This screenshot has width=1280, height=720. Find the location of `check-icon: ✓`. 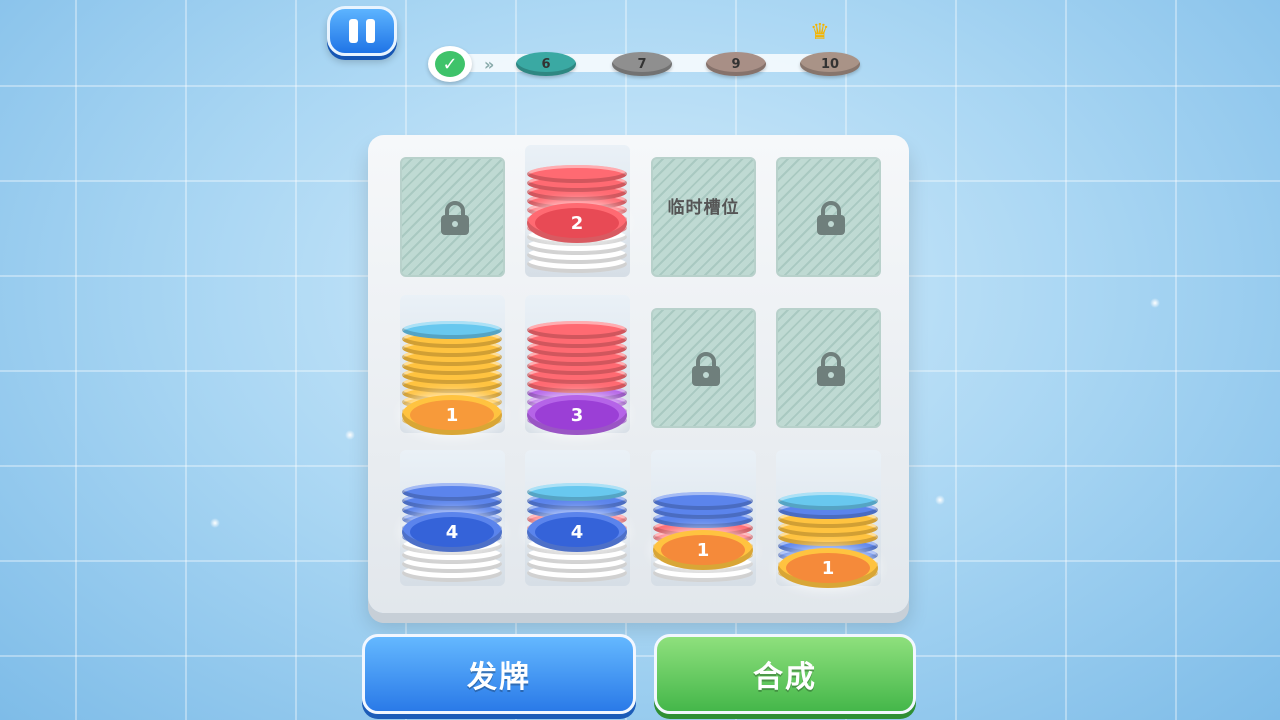

check-icon: ✓ is located at coordinates (450, 64).